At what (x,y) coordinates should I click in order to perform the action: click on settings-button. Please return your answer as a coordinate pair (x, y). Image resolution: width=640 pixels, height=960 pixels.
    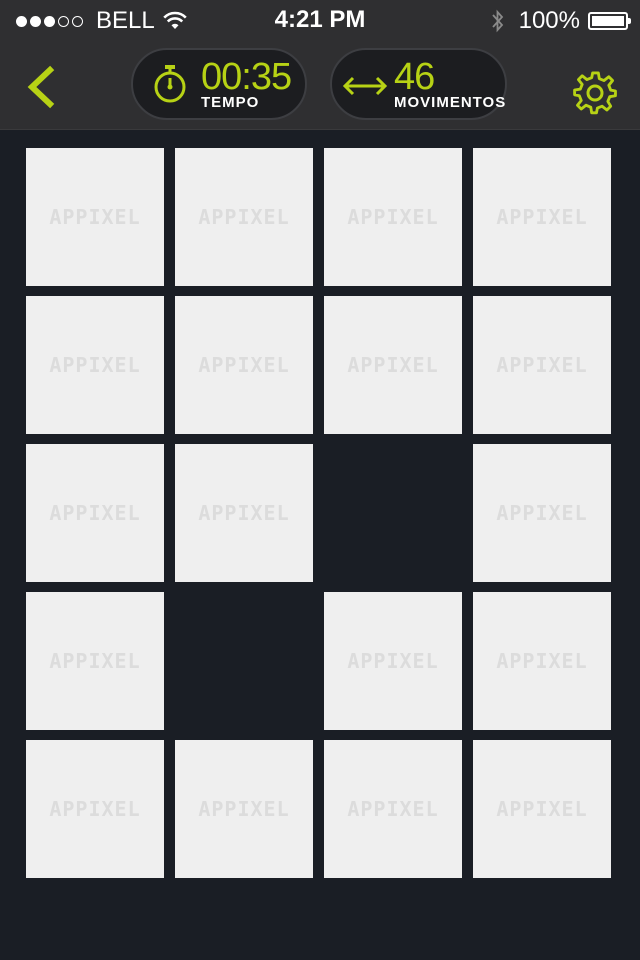
    Looking at the image, I should click on (595, 93).